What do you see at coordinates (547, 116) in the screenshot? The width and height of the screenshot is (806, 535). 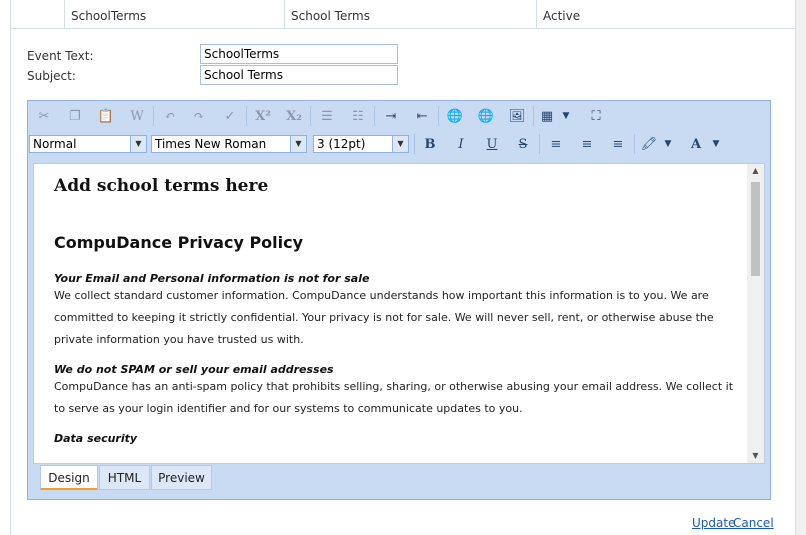 I see `insert-table-icon: ▦` at bounding box center [547, 116].